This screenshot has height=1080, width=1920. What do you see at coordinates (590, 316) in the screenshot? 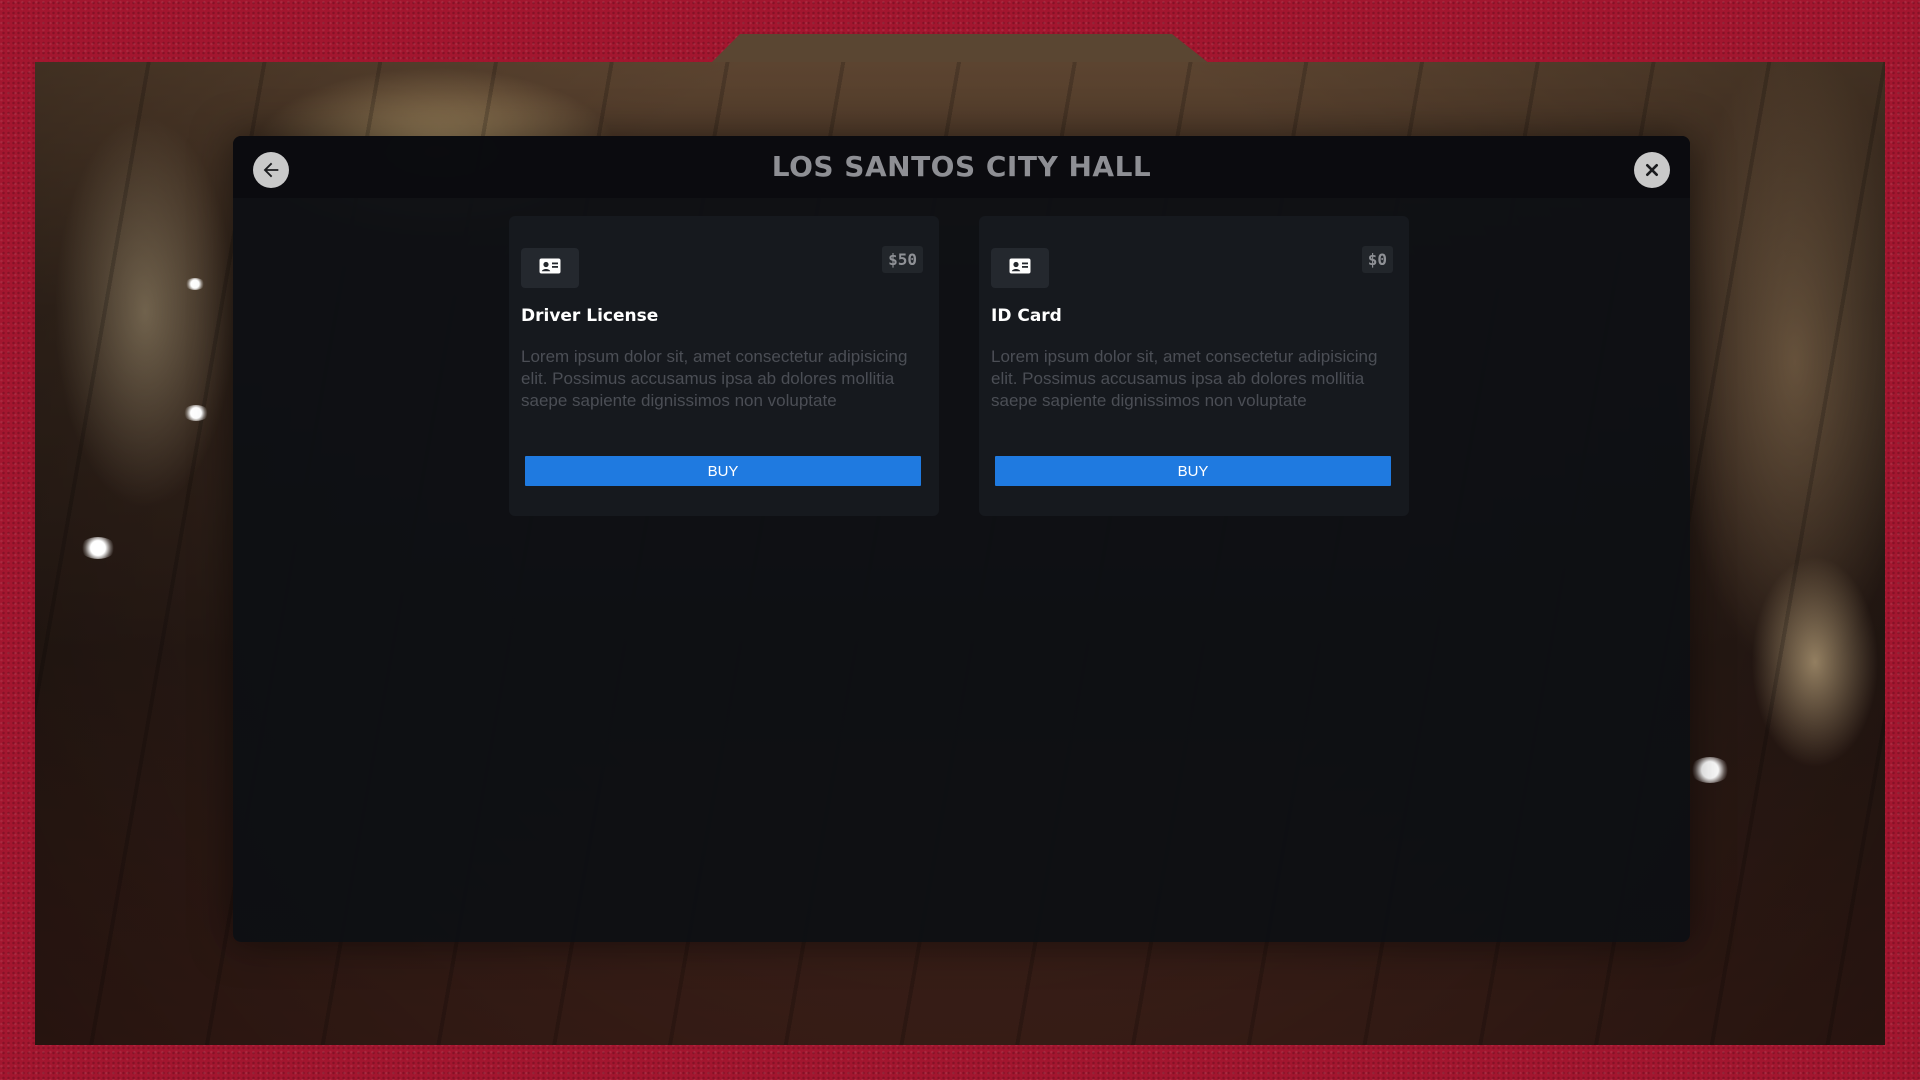
I see `card-title: Driver License` at bounding box center [590, 316].